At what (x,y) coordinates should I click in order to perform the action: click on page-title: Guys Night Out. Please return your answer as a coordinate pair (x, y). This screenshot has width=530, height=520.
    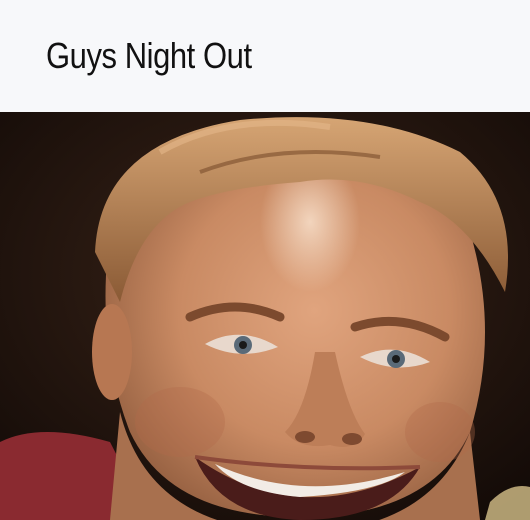
    Looking at the image, I should click on (149, 55).